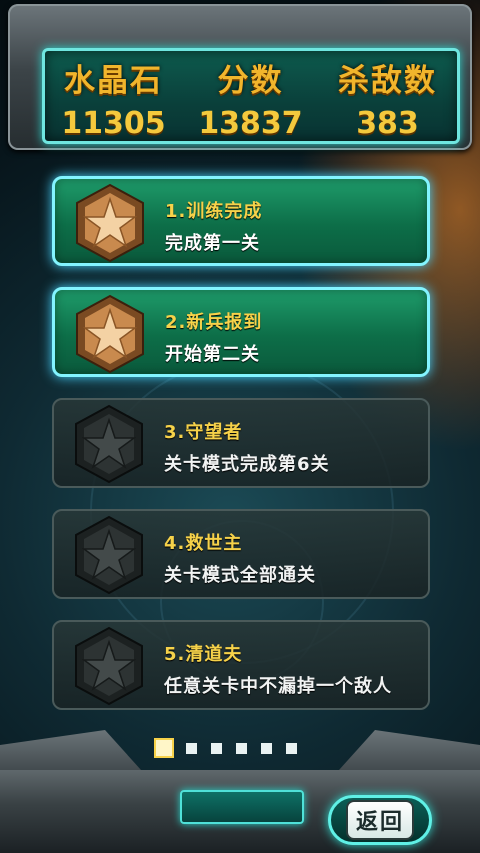 The height and width of the screenshot is (853, 480). I want to click on achievement-title: 4.救世主, so click(203, 543).